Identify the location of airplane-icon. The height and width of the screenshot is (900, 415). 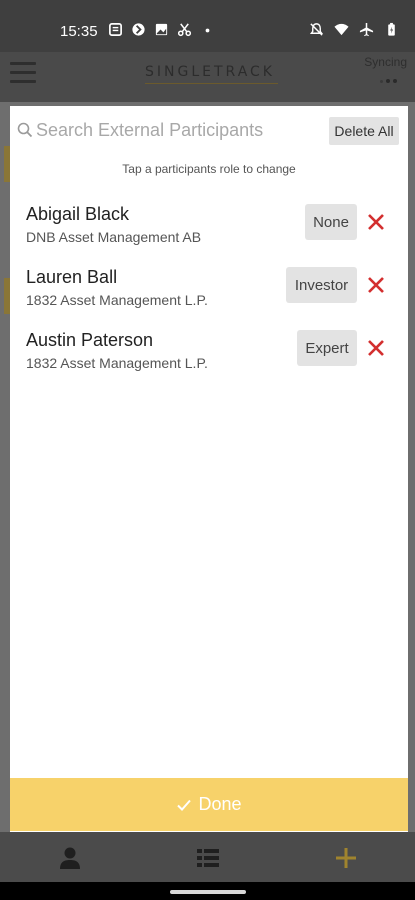
(366, 29).